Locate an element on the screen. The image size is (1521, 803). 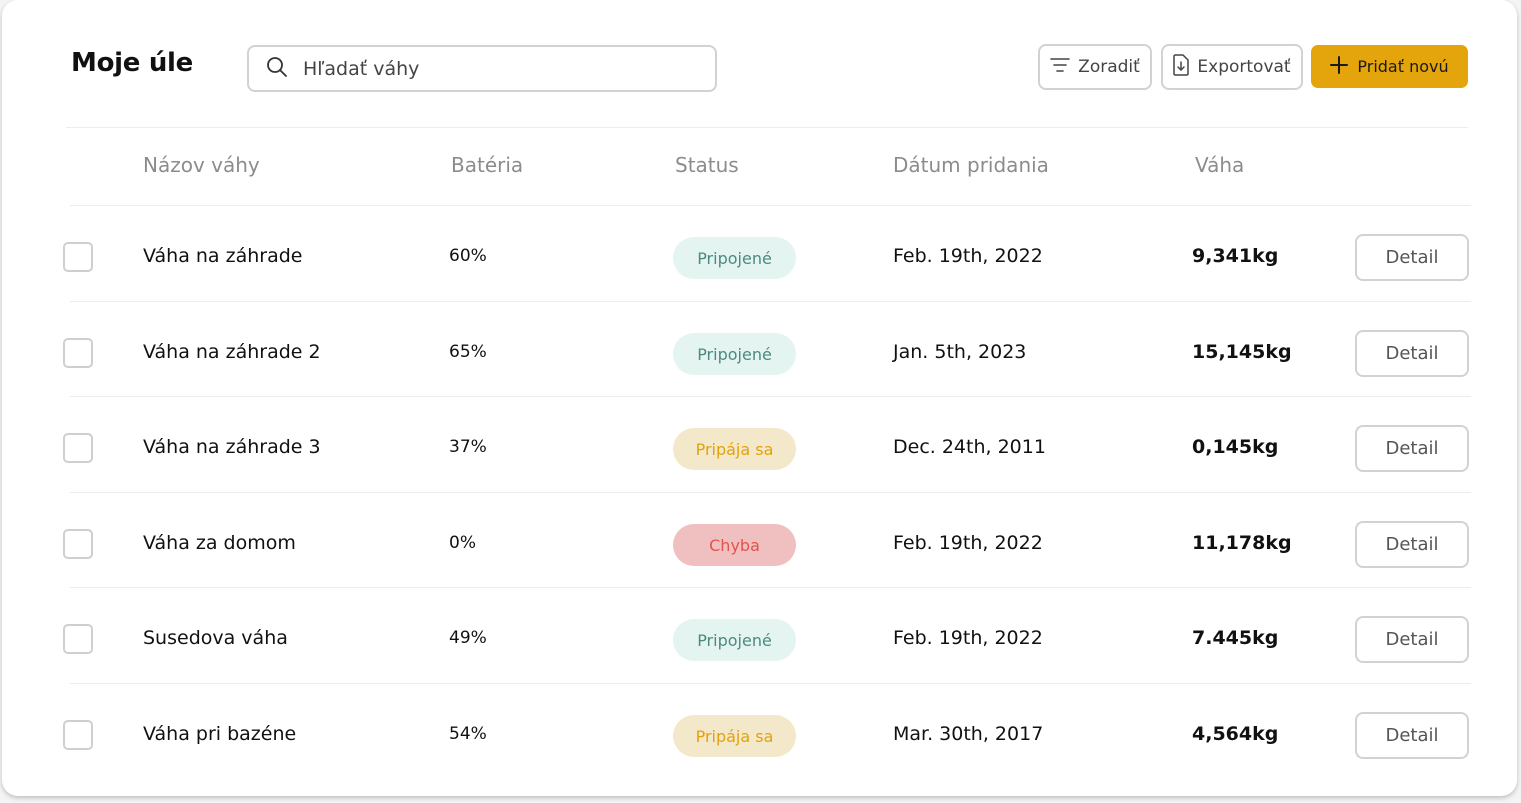
scale-name: Váha na záhrade 3 is located at coordinates (232, 447).